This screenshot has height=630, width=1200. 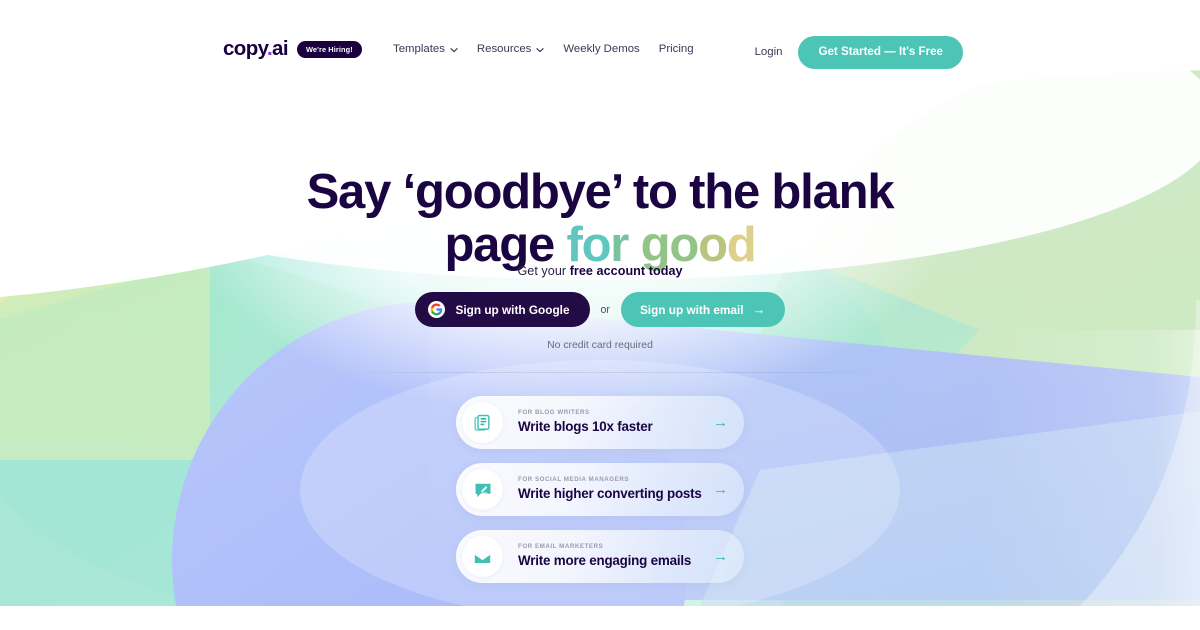 I want to click on sign-up-with-google-button: Sign up with Google, so click(x=502, y=309).